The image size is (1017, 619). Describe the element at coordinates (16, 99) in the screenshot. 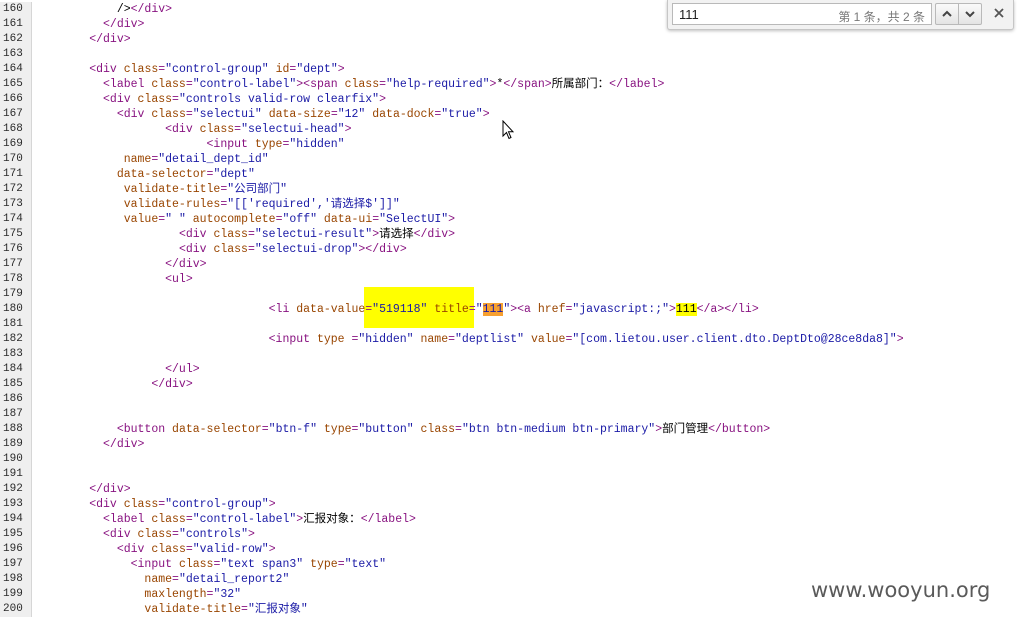

I see `line-gutter: 166` at that location.